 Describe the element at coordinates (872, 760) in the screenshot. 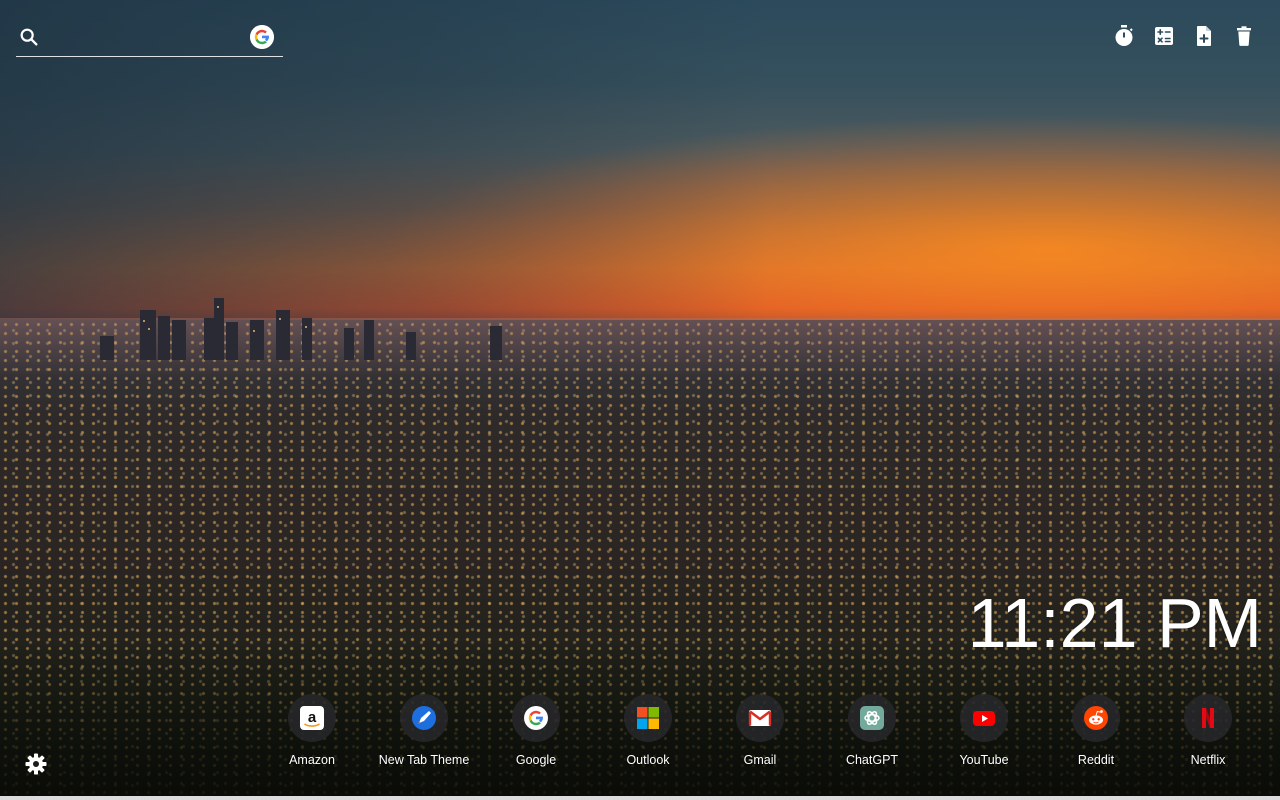

I see `shortcut-label: ChatGPT` at that location.